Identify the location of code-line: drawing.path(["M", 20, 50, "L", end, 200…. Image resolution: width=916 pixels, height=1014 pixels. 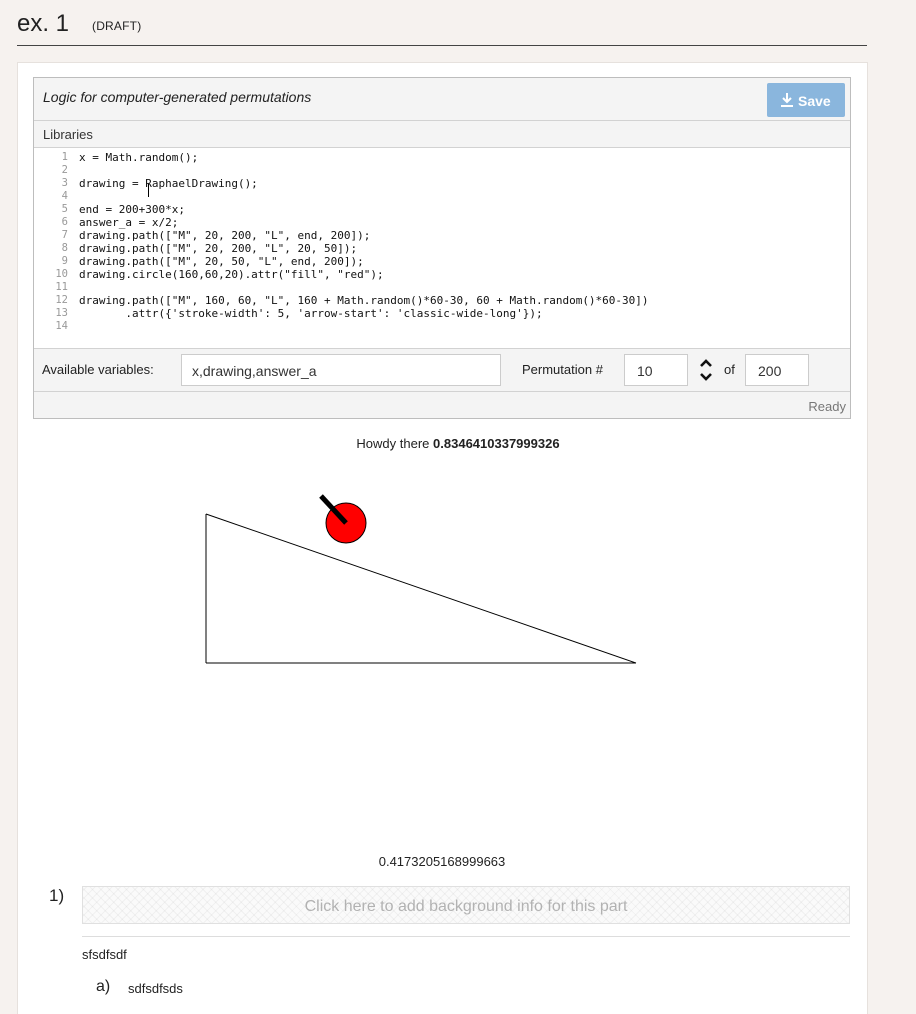
(221, 261).